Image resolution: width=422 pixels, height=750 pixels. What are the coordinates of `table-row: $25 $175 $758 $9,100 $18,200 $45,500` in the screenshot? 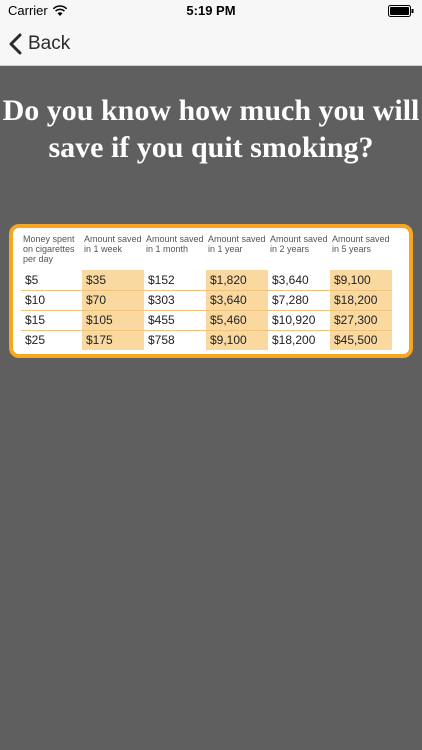 It's located at (206, 340).